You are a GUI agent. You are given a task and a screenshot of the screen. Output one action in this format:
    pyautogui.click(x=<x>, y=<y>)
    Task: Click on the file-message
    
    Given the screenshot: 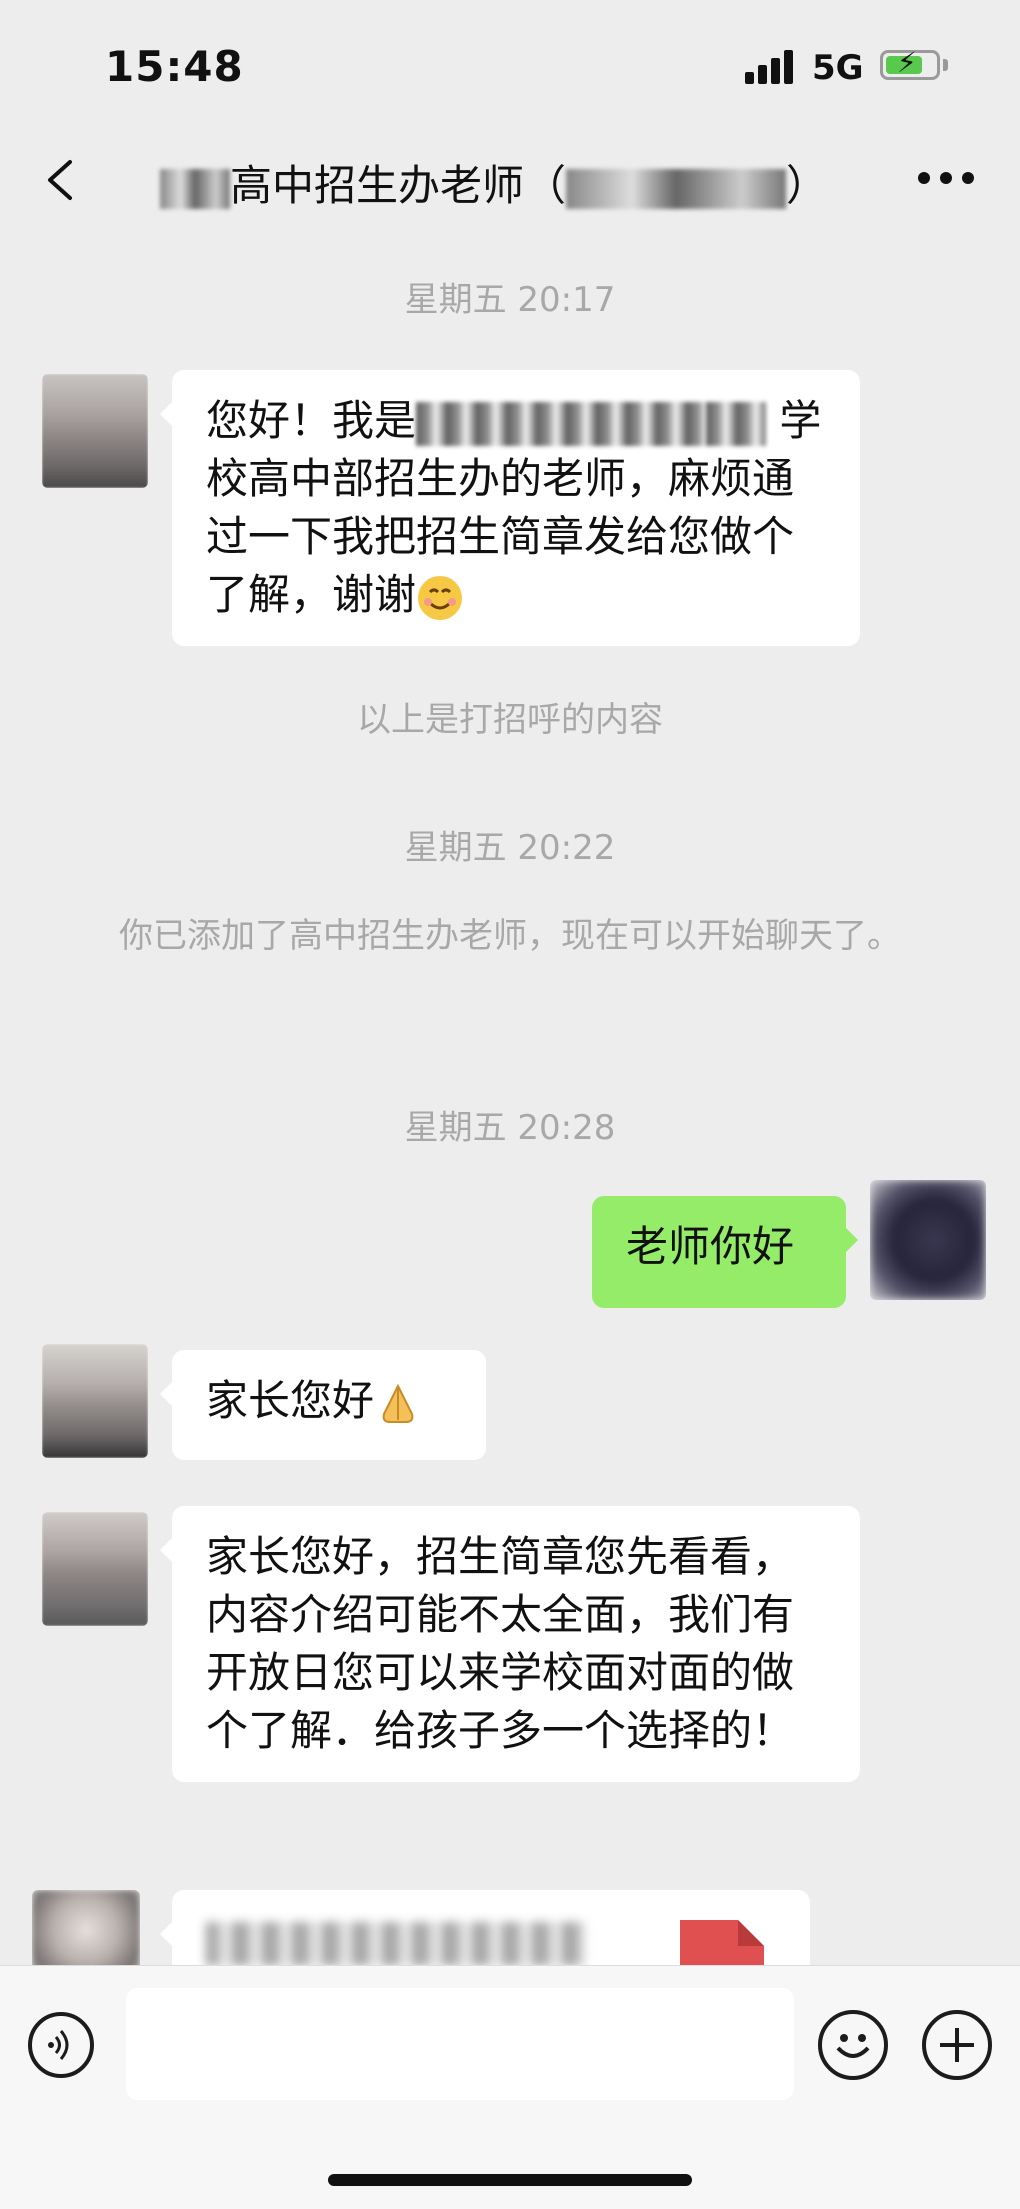 What is the action you would take?
    pyautogui.click(x=485, y=1927)
    